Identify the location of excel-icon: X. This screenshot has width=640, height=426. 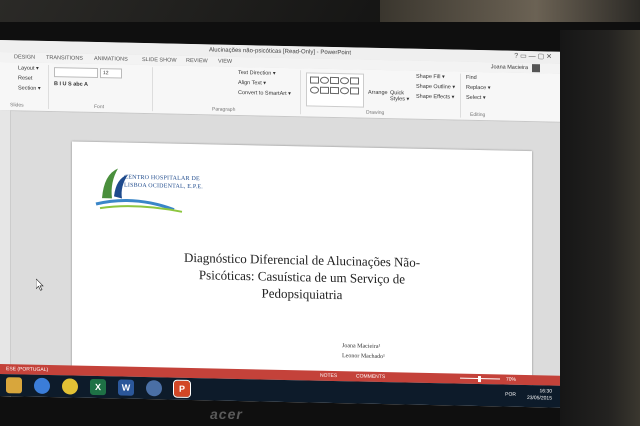
(98, 387).